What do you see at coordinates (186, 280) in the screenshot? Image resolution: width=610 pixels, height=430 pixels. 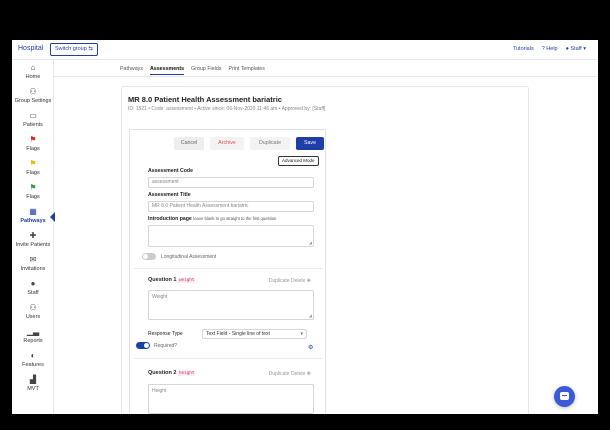 I see `question-1-code-tag: weight` at bounding box center [186, 280].